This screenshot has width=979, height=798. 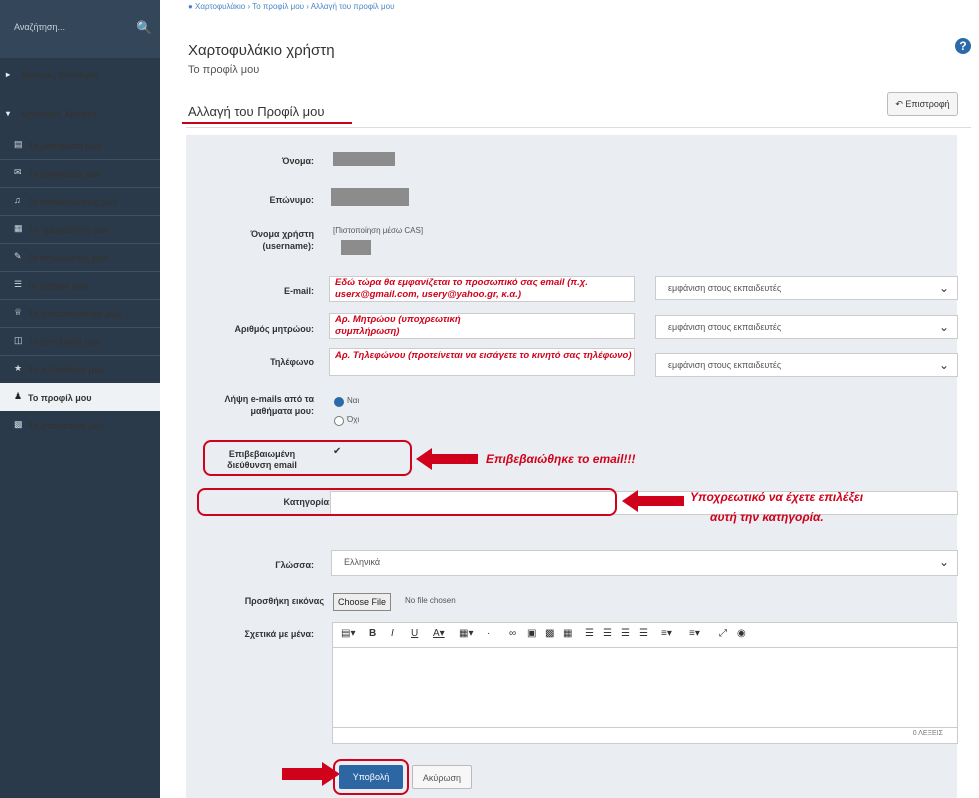 I want to click on sidebar-group-label: Επιλογές Χρήστη, so click(x=59, y=114).